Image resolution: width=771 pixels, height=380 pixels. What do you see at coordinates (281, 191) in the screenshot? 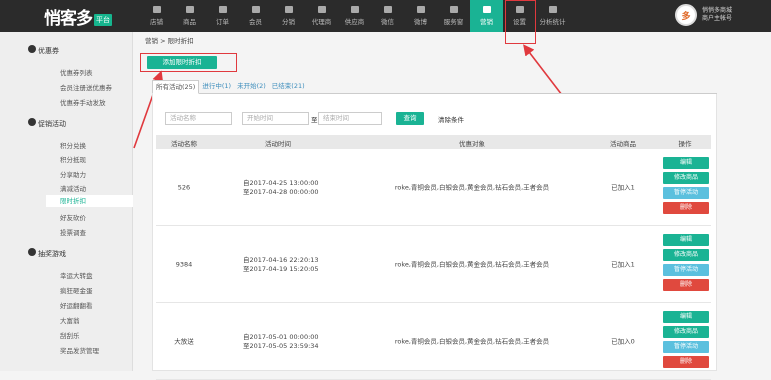
I see `activity-end-time: 至2017-04-28 00:00:00` at bounding box center [281, 191].